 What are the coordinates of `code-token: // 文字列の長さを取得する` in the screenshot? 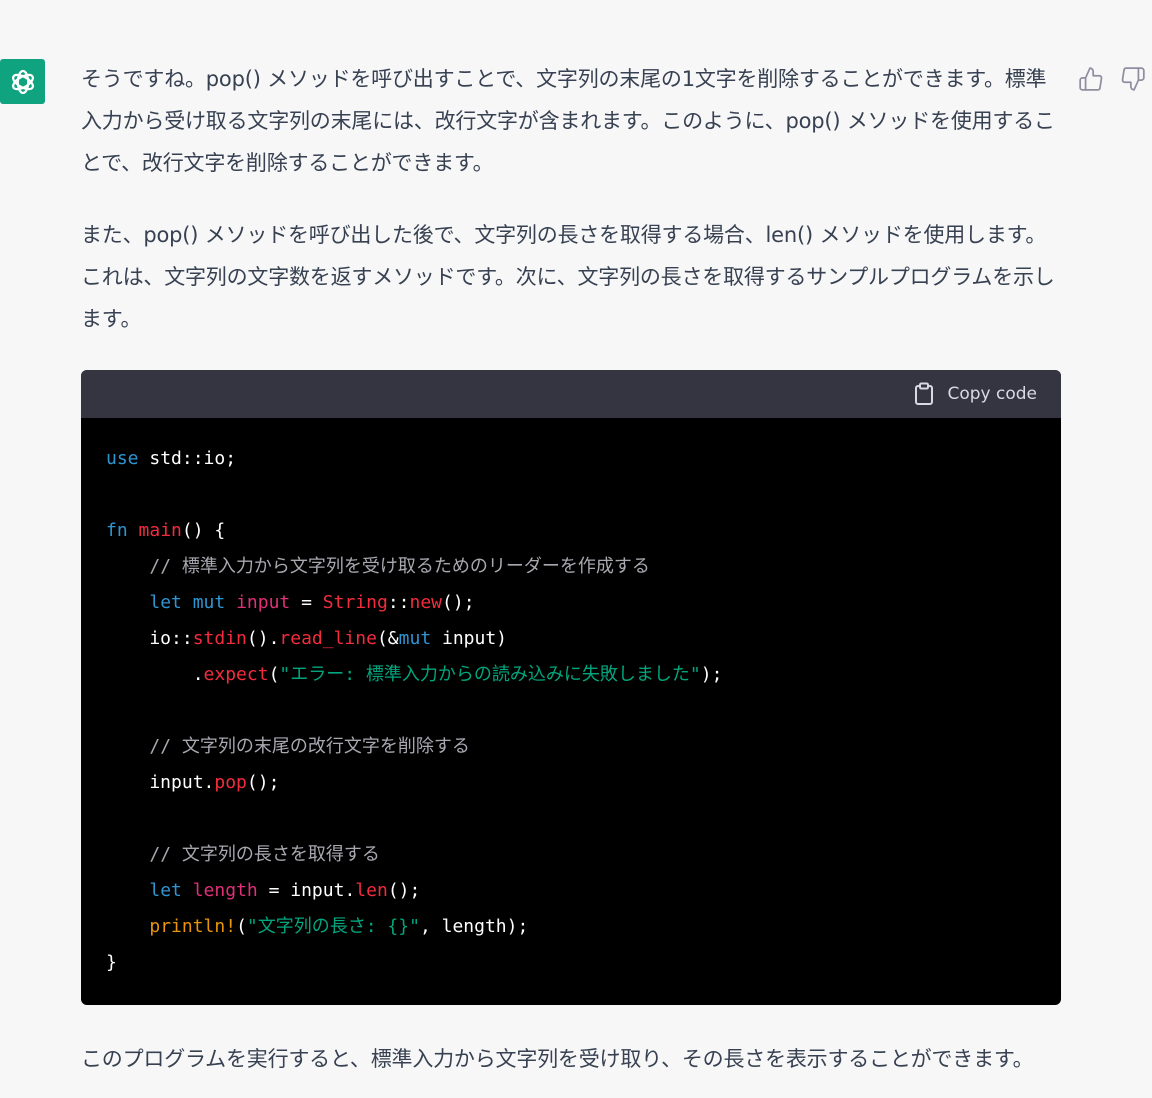 It's located at (264, 854).